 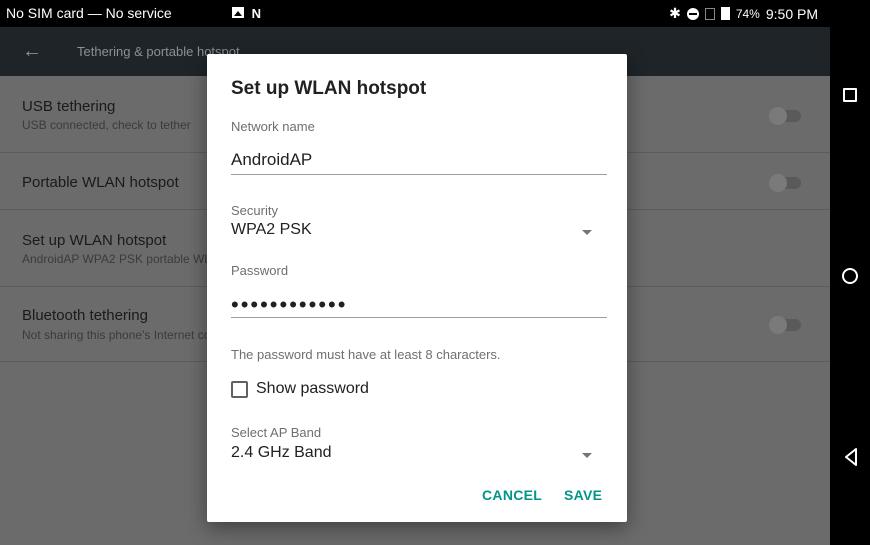 I want to click on no-sim-icon, so click(x=709, y=13).